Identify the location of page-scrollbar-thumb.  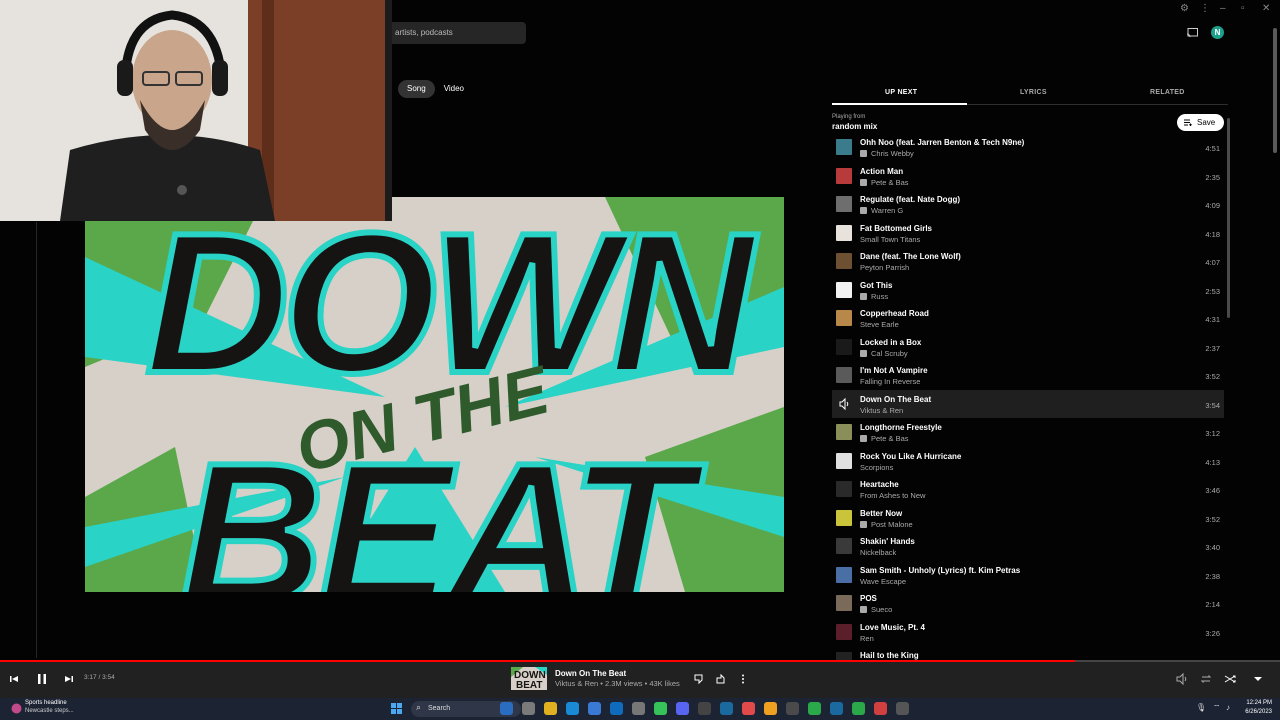
(1275, 90).